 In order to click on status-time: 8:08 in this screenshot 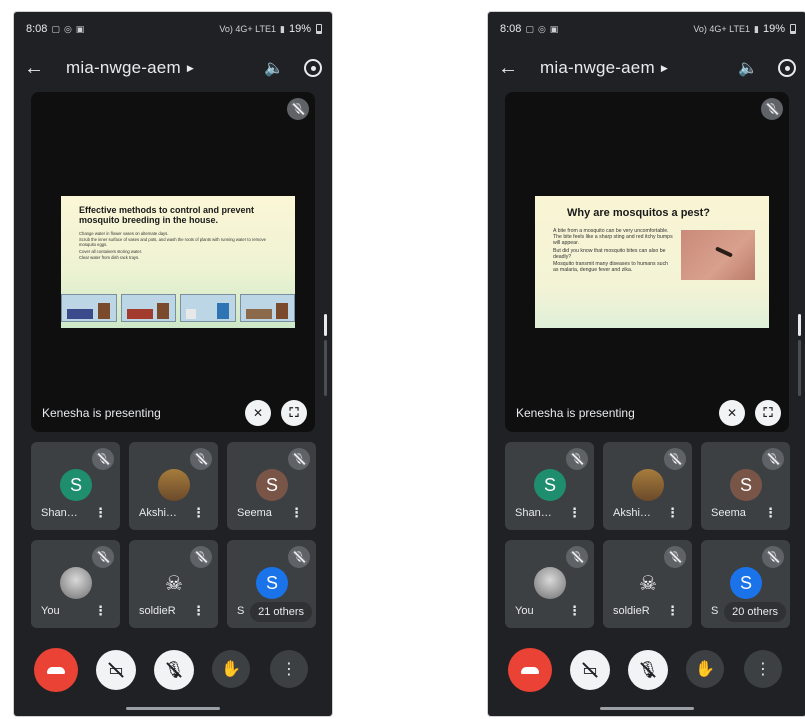, I will do `click(37, 29)`.